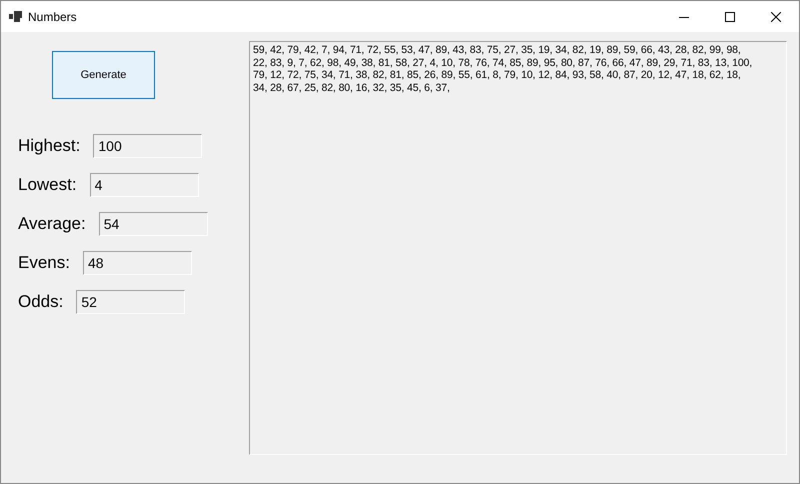  I want to click on output-line: 34, 28, 67, 25, 82, 80, 16, 32, 35, 45, 6, 37,, so click(352, 88).